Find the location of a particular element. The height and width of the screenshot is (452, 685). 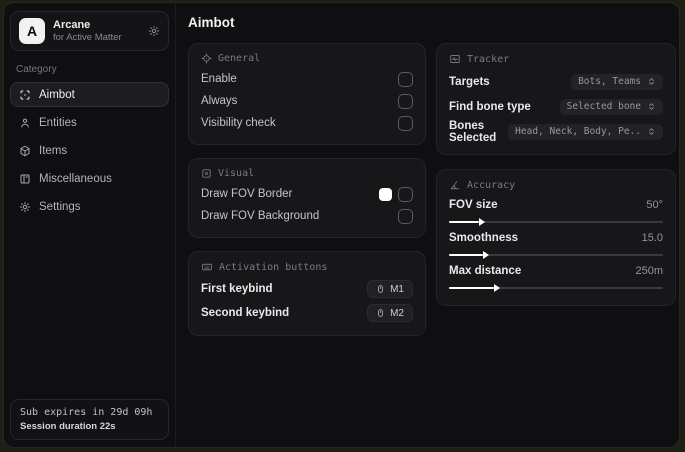

crosshair-icon is located at coordinates (206, 58).